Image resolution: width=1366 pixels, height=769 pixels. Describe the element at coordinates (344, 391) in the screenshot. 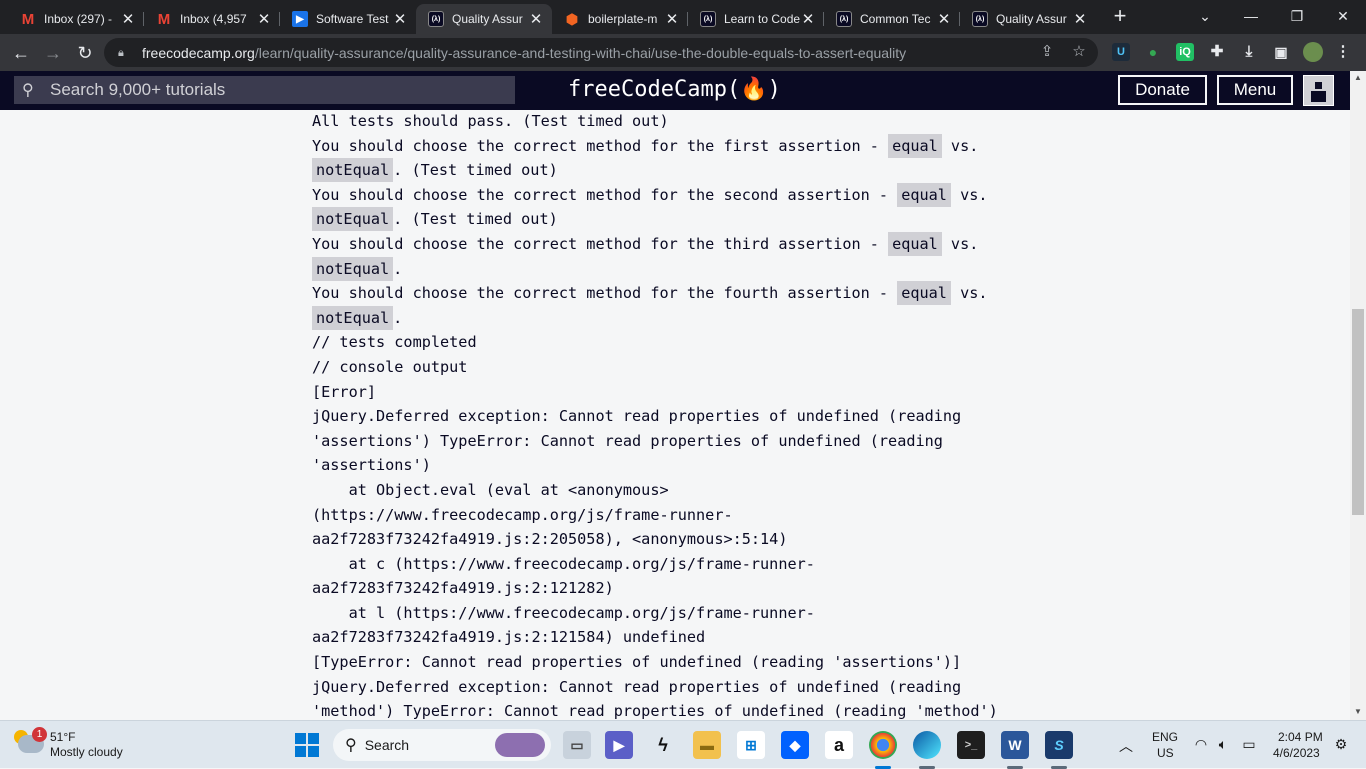

I see `console-text-segment: [Error]` at that location.